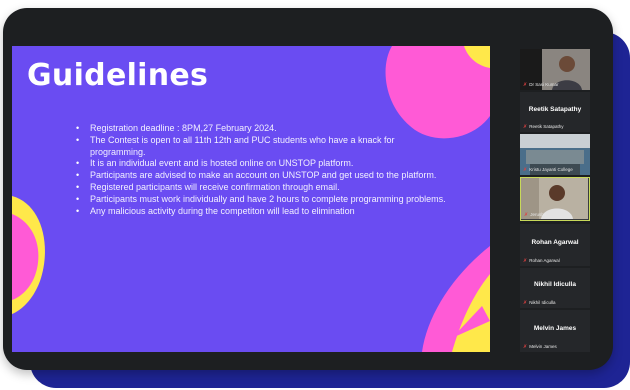 The height and width of the screenshot is (390, 630). I want to click on participant-tile: Melvin James ✗ Melvin James, so click(555, 331).